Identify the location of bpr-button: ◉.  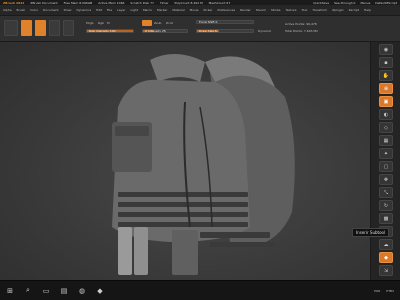
(386, 49).